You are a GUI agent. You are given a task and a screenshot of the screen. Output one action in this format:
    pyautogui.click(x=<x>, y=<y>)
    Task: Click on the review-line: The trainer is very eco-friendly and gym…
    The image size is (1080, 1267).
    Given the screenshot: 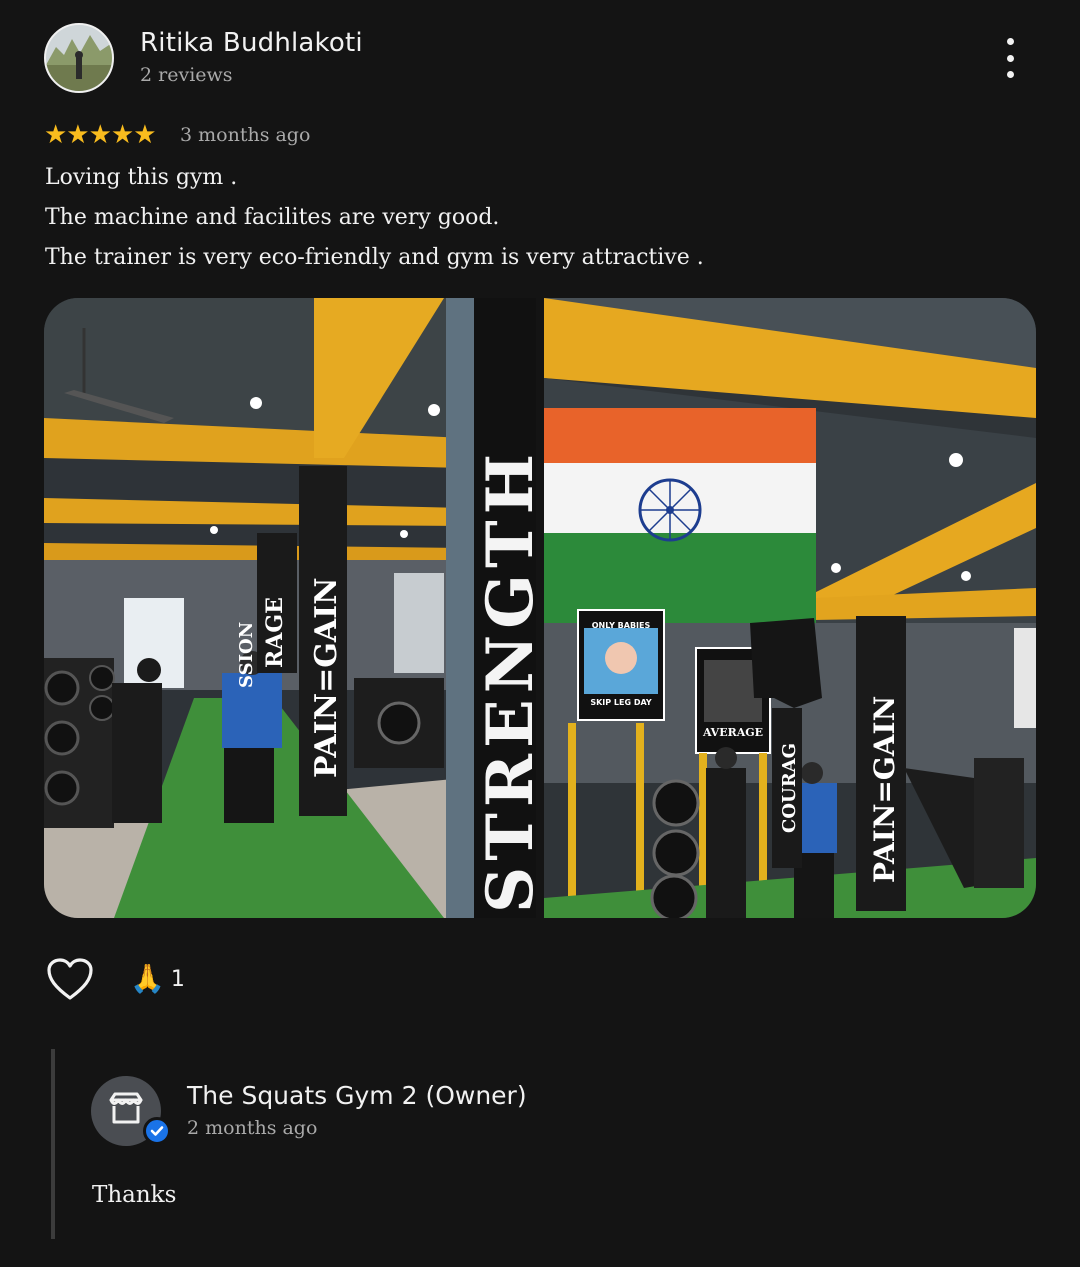 What is the action you would take?
    pyautogui.click(x=374, y=257)
    